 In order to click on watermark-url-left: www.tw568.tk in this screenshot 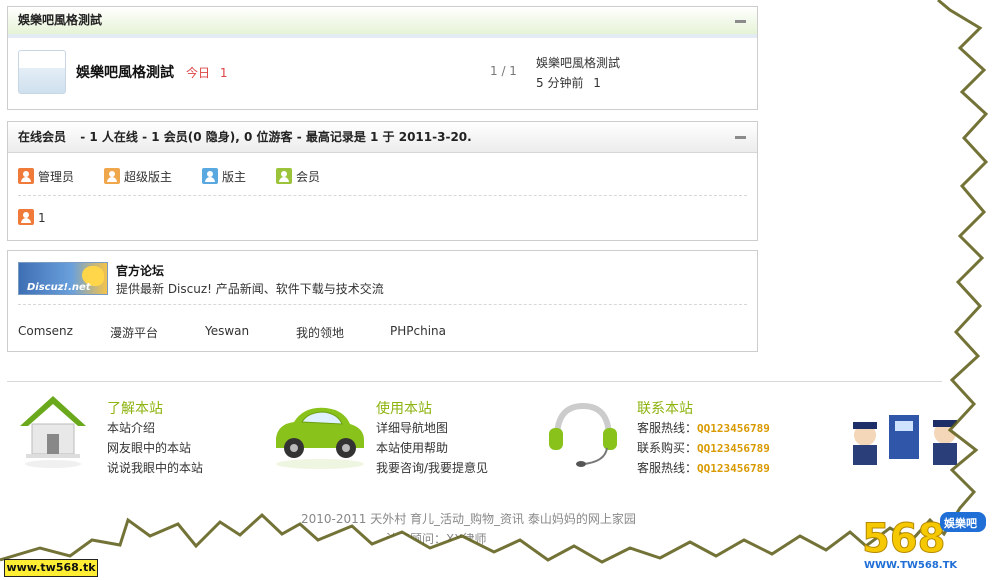, I will do `click(51, 568)`.